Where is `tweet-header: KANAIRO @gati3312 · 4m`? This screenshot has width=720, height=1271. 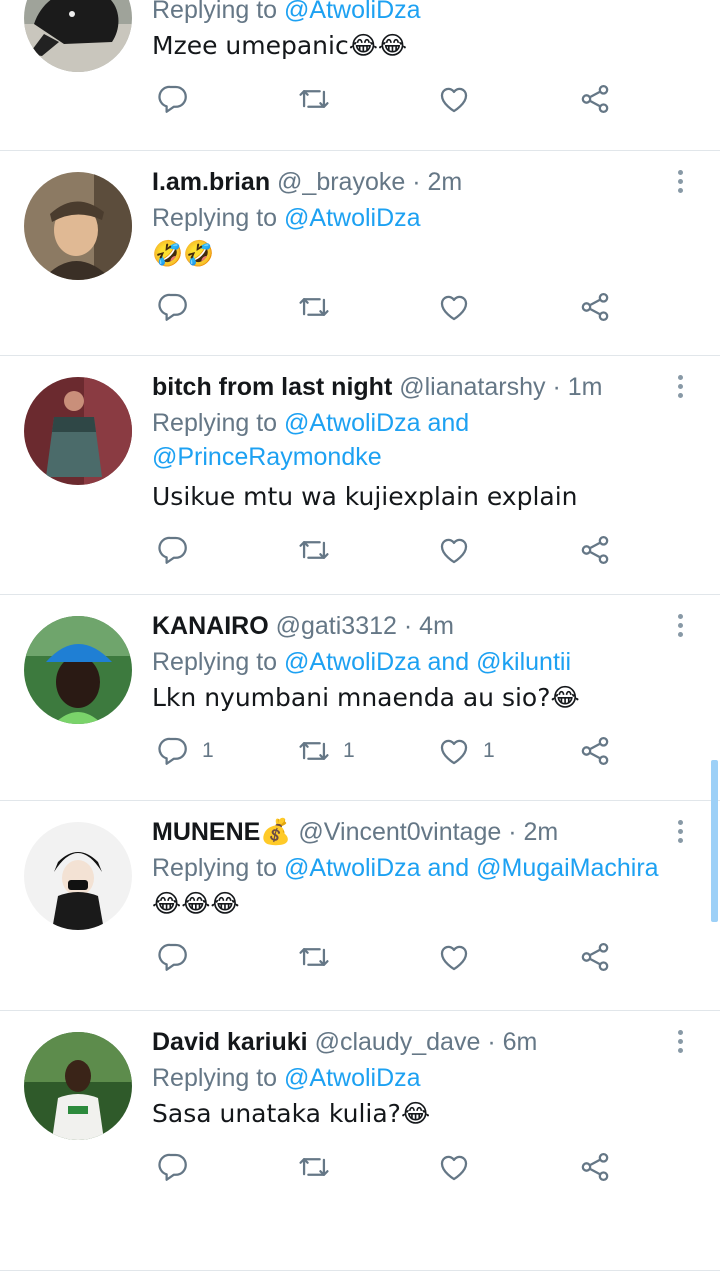
tweet-header: KANAIRO @gati3312 · 4m is located at coordinates (303, 626).